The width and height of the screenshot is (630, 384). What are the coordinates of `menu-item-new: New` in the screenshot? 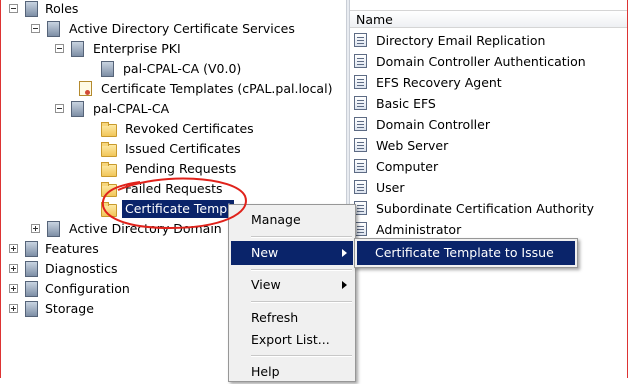 It's located at (292, 253).